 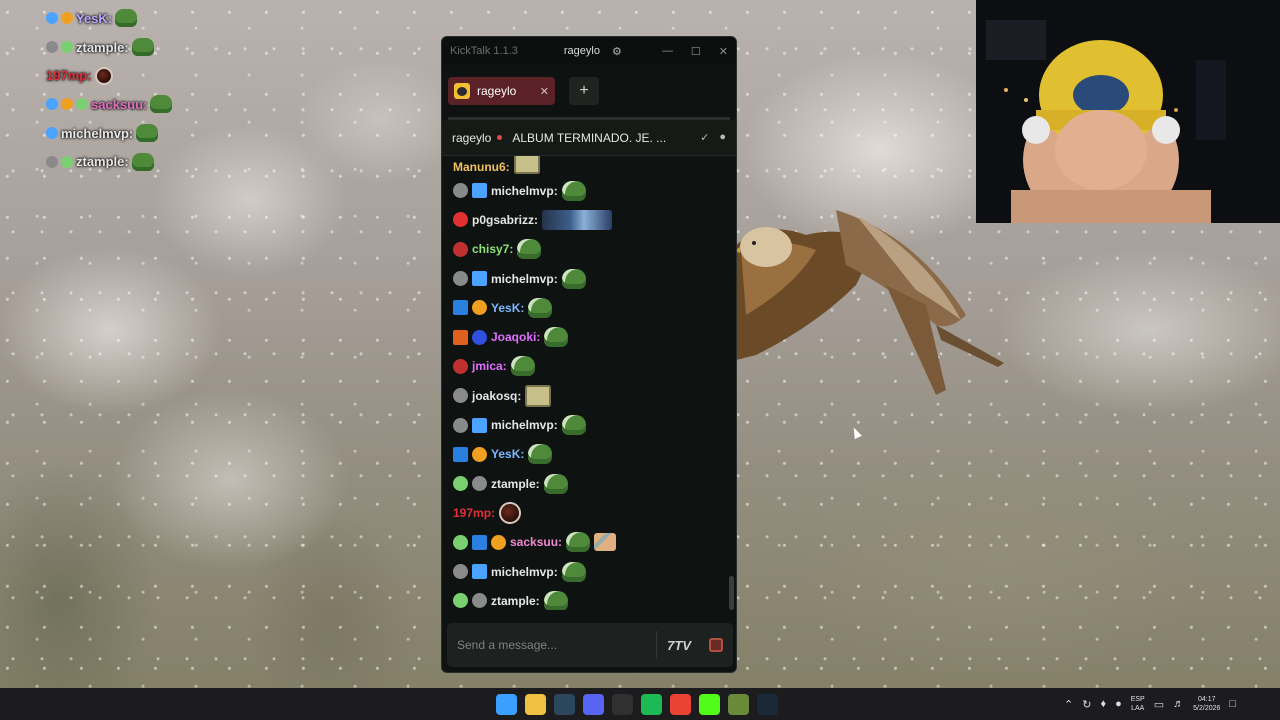 I want to click on user-icon: ●, so click(x=722, y=137).